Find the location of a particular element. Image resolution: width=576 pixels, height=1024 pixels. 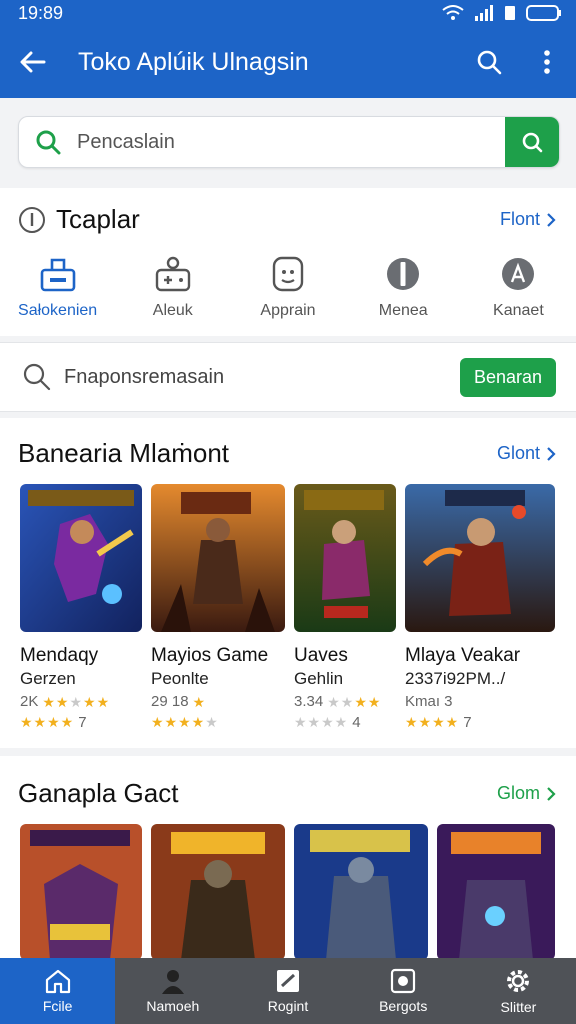

status-bar: 19:89 is located at coordinates (288, 13).